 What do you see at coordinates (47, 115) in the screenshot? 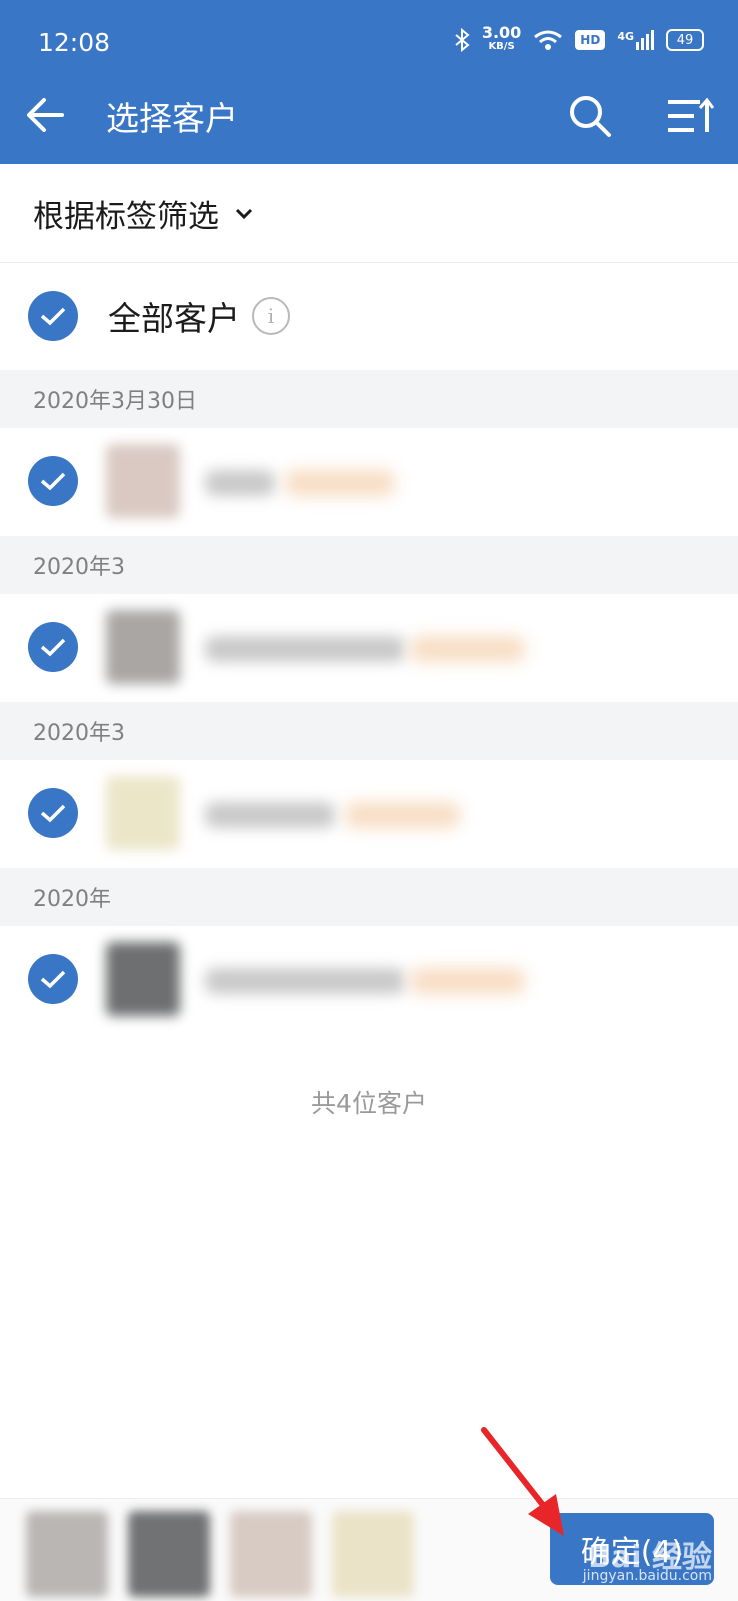
I see `arrow-left-icon` at bounding box center [47, 115].